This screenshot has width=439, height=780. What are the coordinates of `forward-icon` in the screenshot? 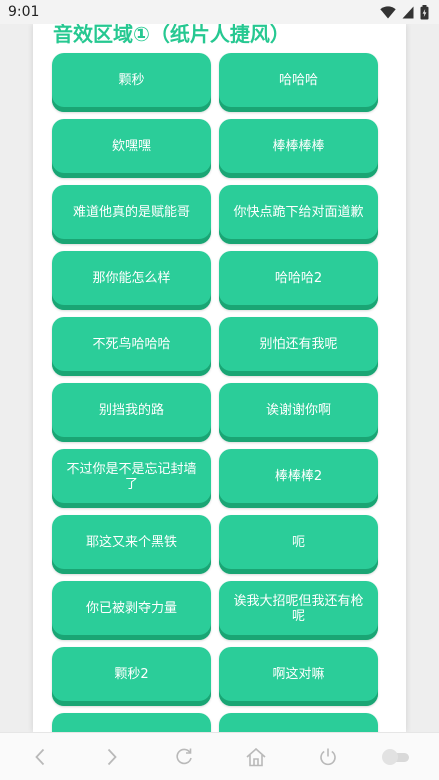 It's located at (112, 757).